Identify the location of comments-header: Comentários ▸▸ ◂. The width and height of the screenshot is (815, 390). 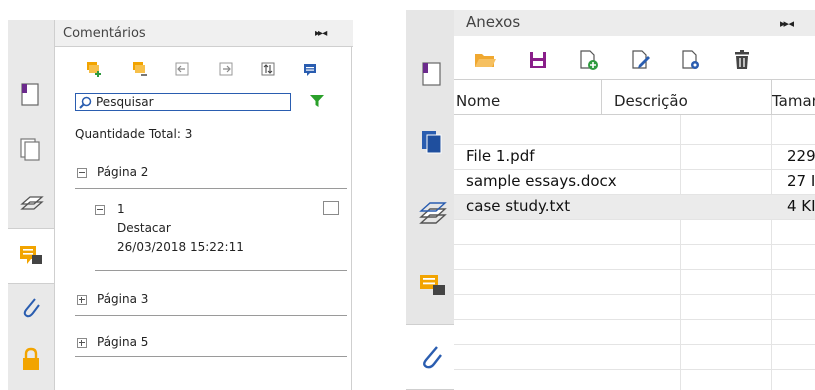
(204, 33).